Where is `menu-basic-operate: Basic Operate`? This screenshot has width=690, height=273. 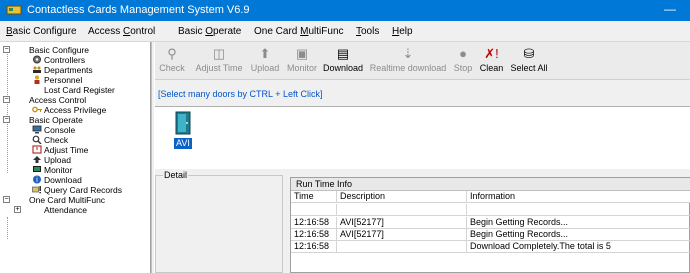 menu-basic-operate: Basic Operate is located at coordinates (209, 31).